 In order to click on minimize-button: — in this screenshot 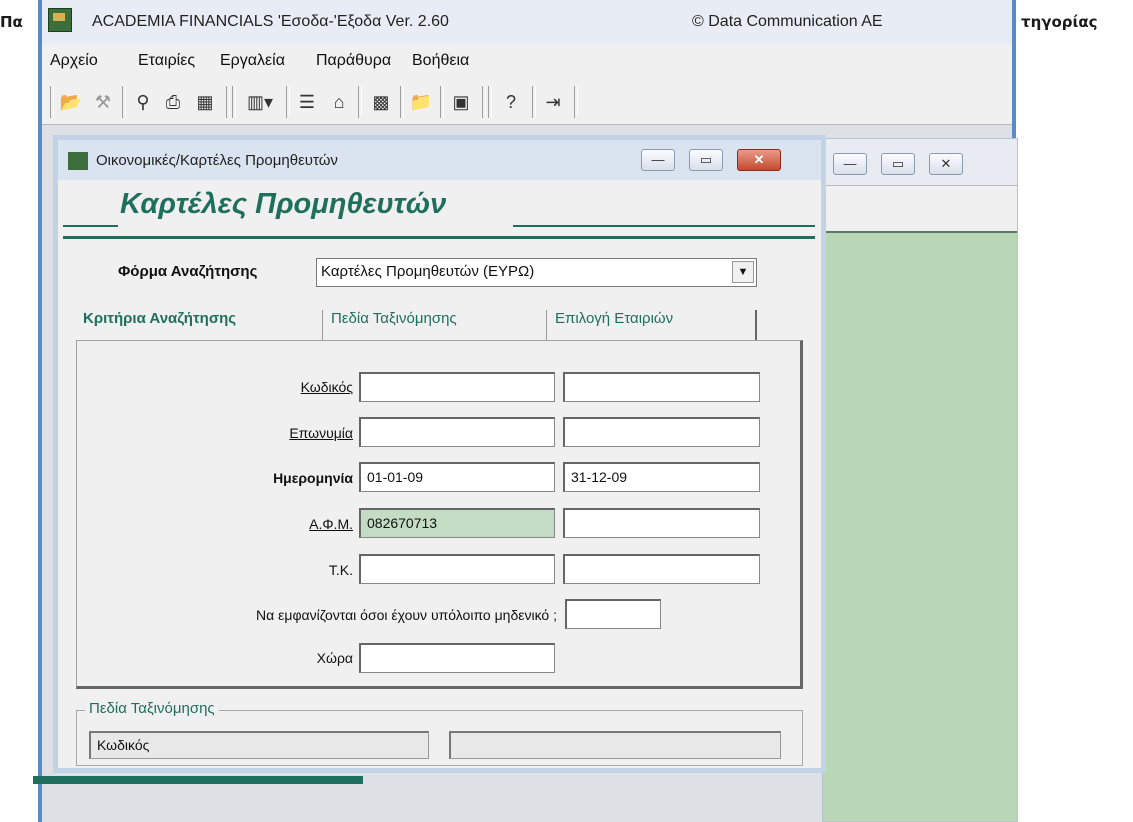, I will do `click(658, 160)`.